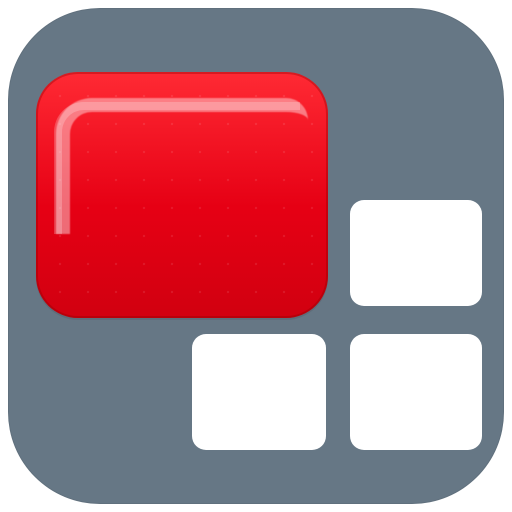 This screenshot has width=512, height=512. What do you see at coordinates (416, 392) in the screenshot?
I see `white-tile-bottom-right` at bounding box center [416, 392].